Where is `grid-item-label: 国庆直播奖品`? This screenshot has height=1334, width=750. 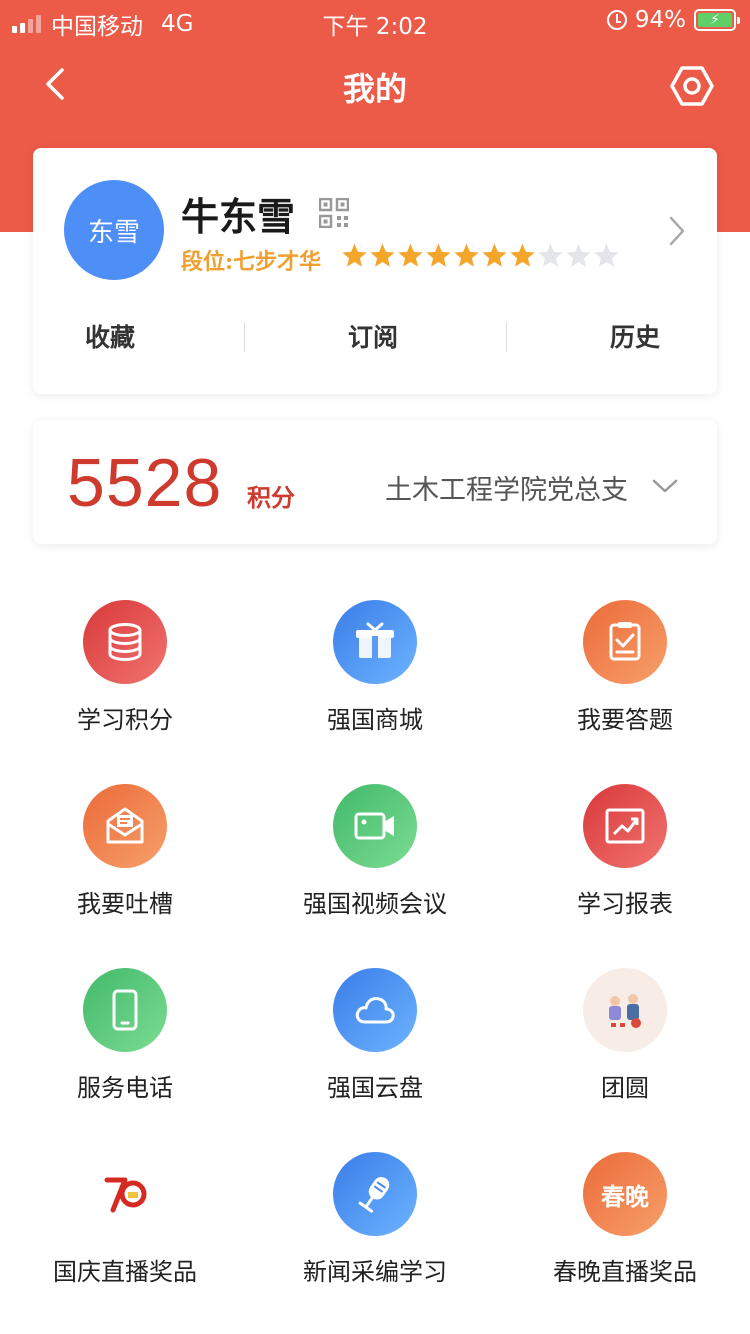
grid-item-label: 国庆直播奖品 is located at coordinates (125, 1272).